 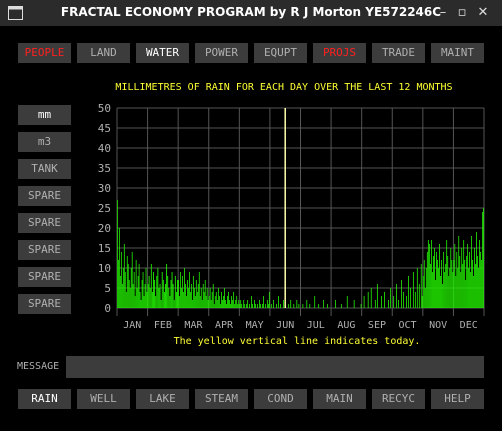 I want to click on x-tick-label: AUG, so click(x=346, y=325).